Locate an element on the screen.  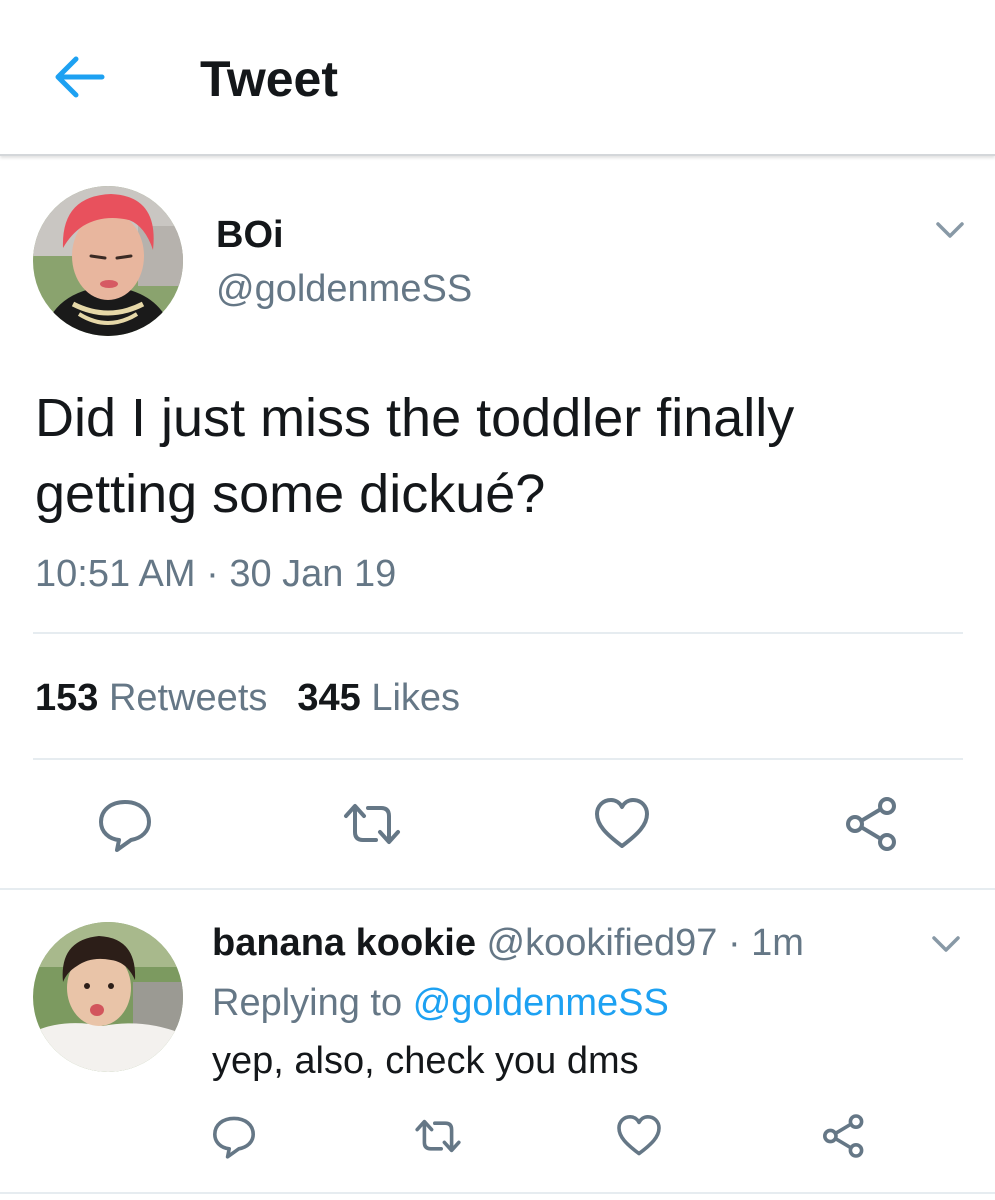
retweets-stat: 153 Retweets is located at coordinates (151, 698).